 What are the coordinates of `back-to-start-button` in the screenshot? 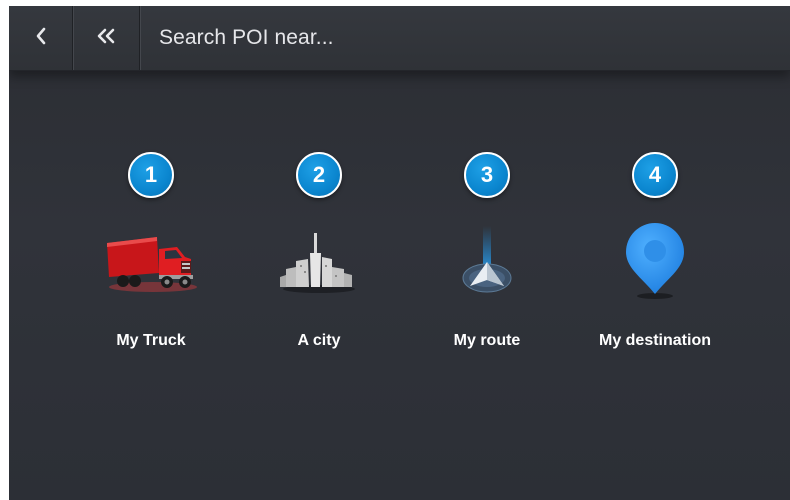 It's located at (106, 38).